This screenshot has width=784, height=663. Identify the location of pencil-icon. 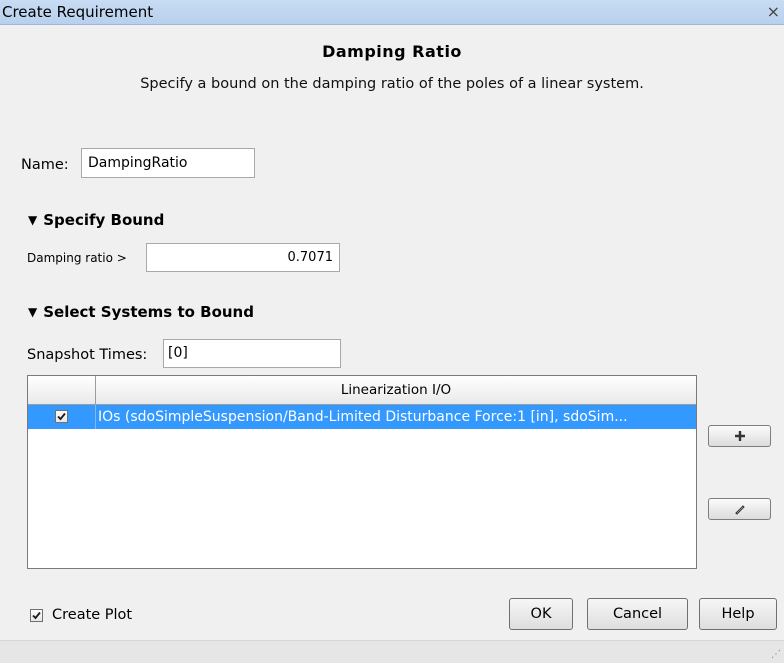
(739, 510).